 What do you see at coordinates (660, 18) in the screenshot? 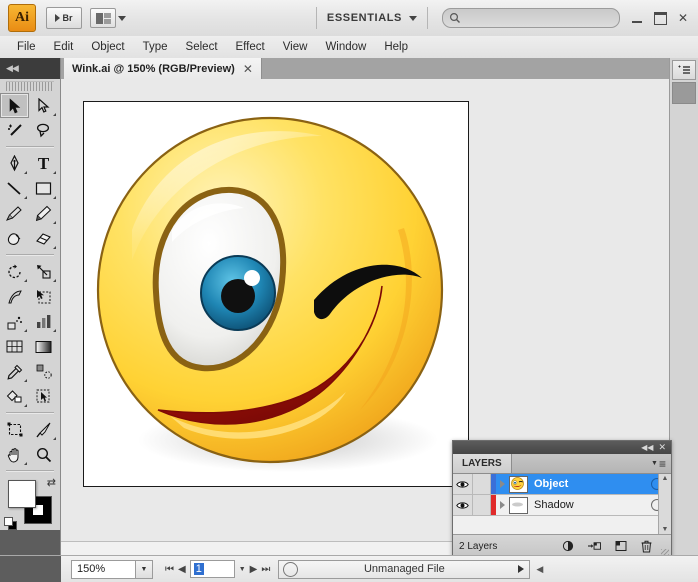
I see `maximize-button` at bounding box center [660, 18].